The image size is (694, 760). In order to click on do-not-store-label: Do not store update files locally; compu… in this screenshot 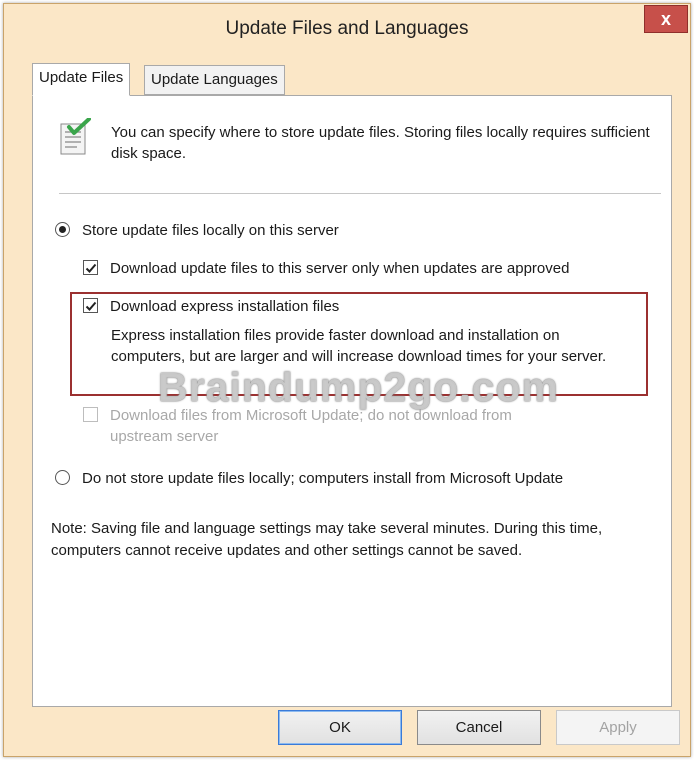, I will do `click(323, 478)`.